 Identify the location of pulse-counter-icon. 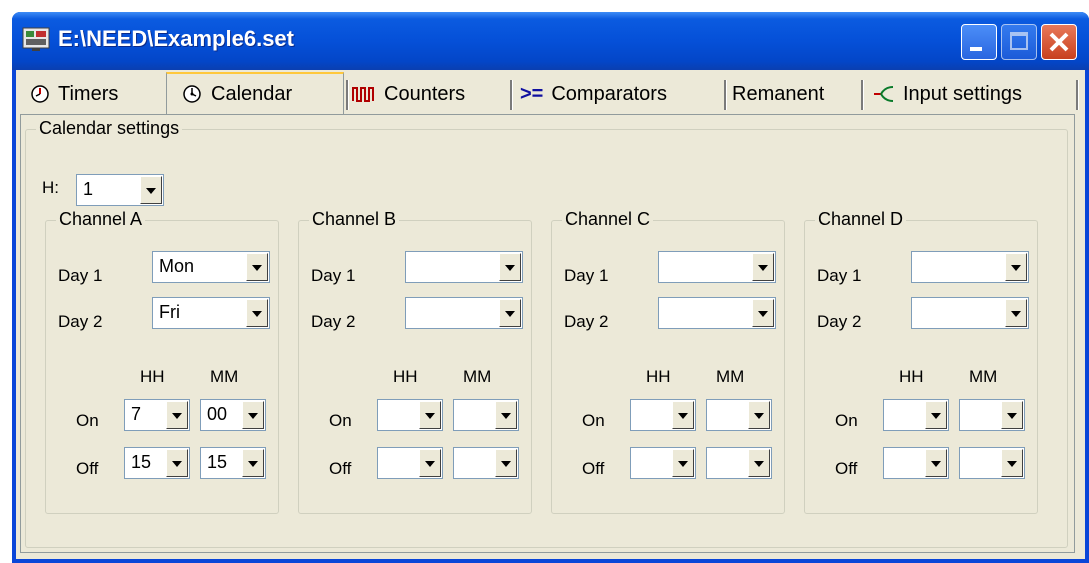
(363, 94).